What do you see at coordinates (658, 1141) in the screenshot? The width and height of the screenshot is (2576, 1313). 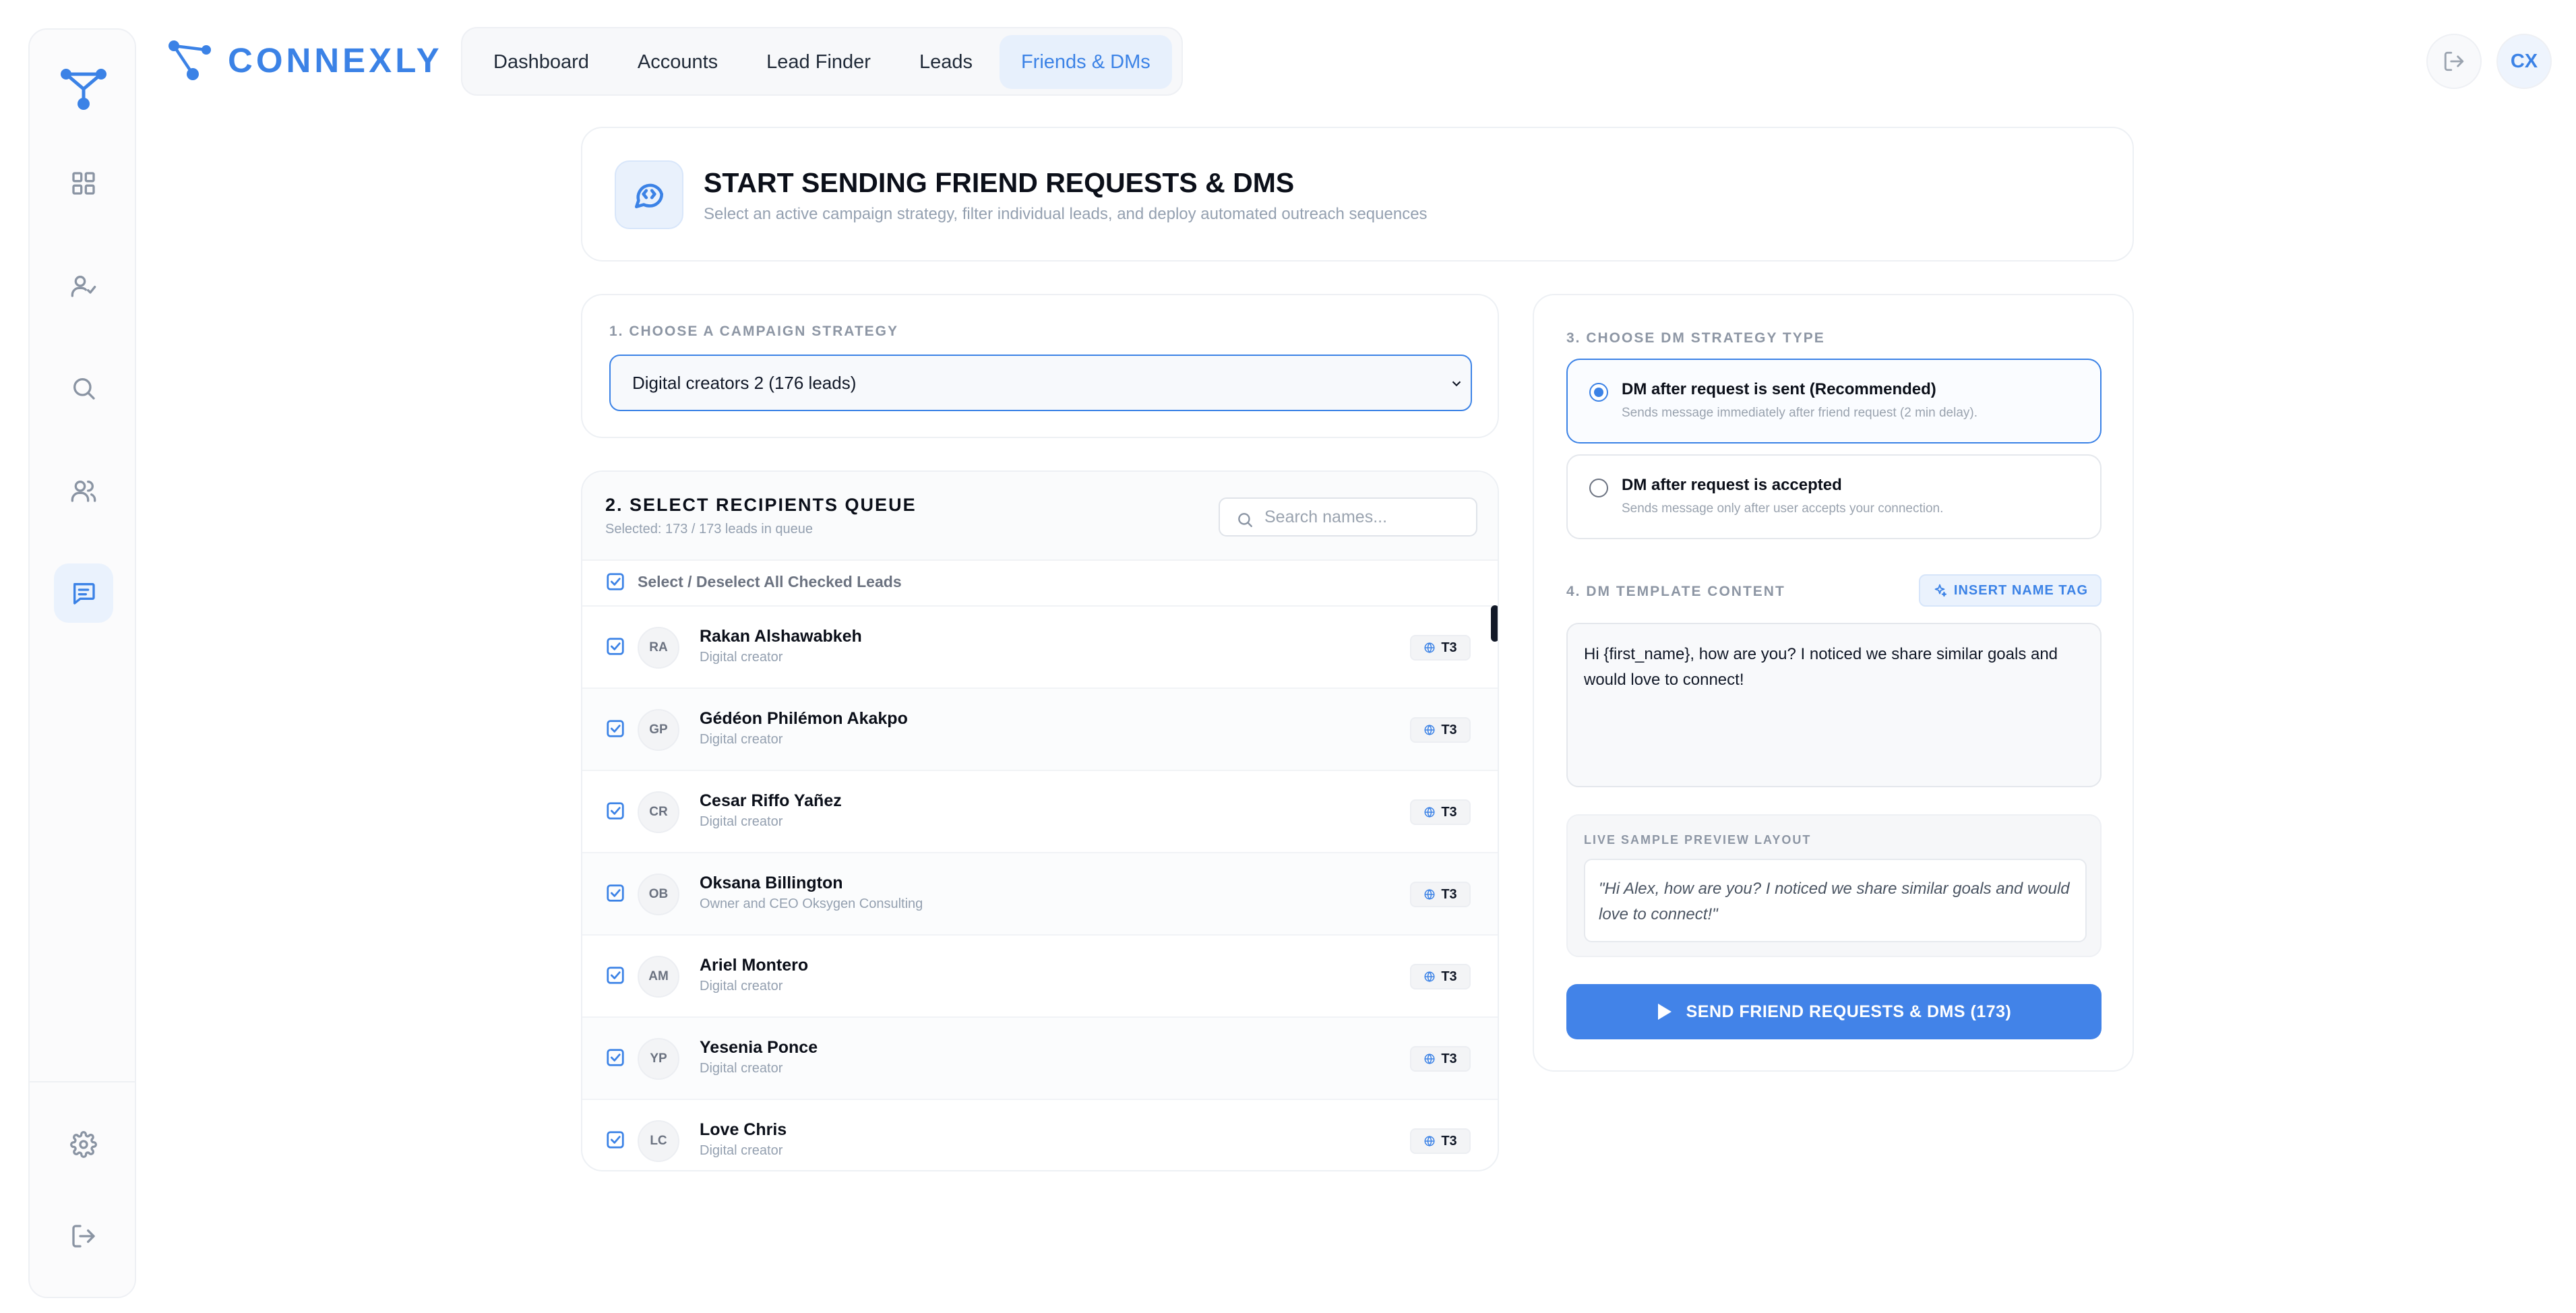 I see `avatar: LC` at bounding box center [658, 1141].